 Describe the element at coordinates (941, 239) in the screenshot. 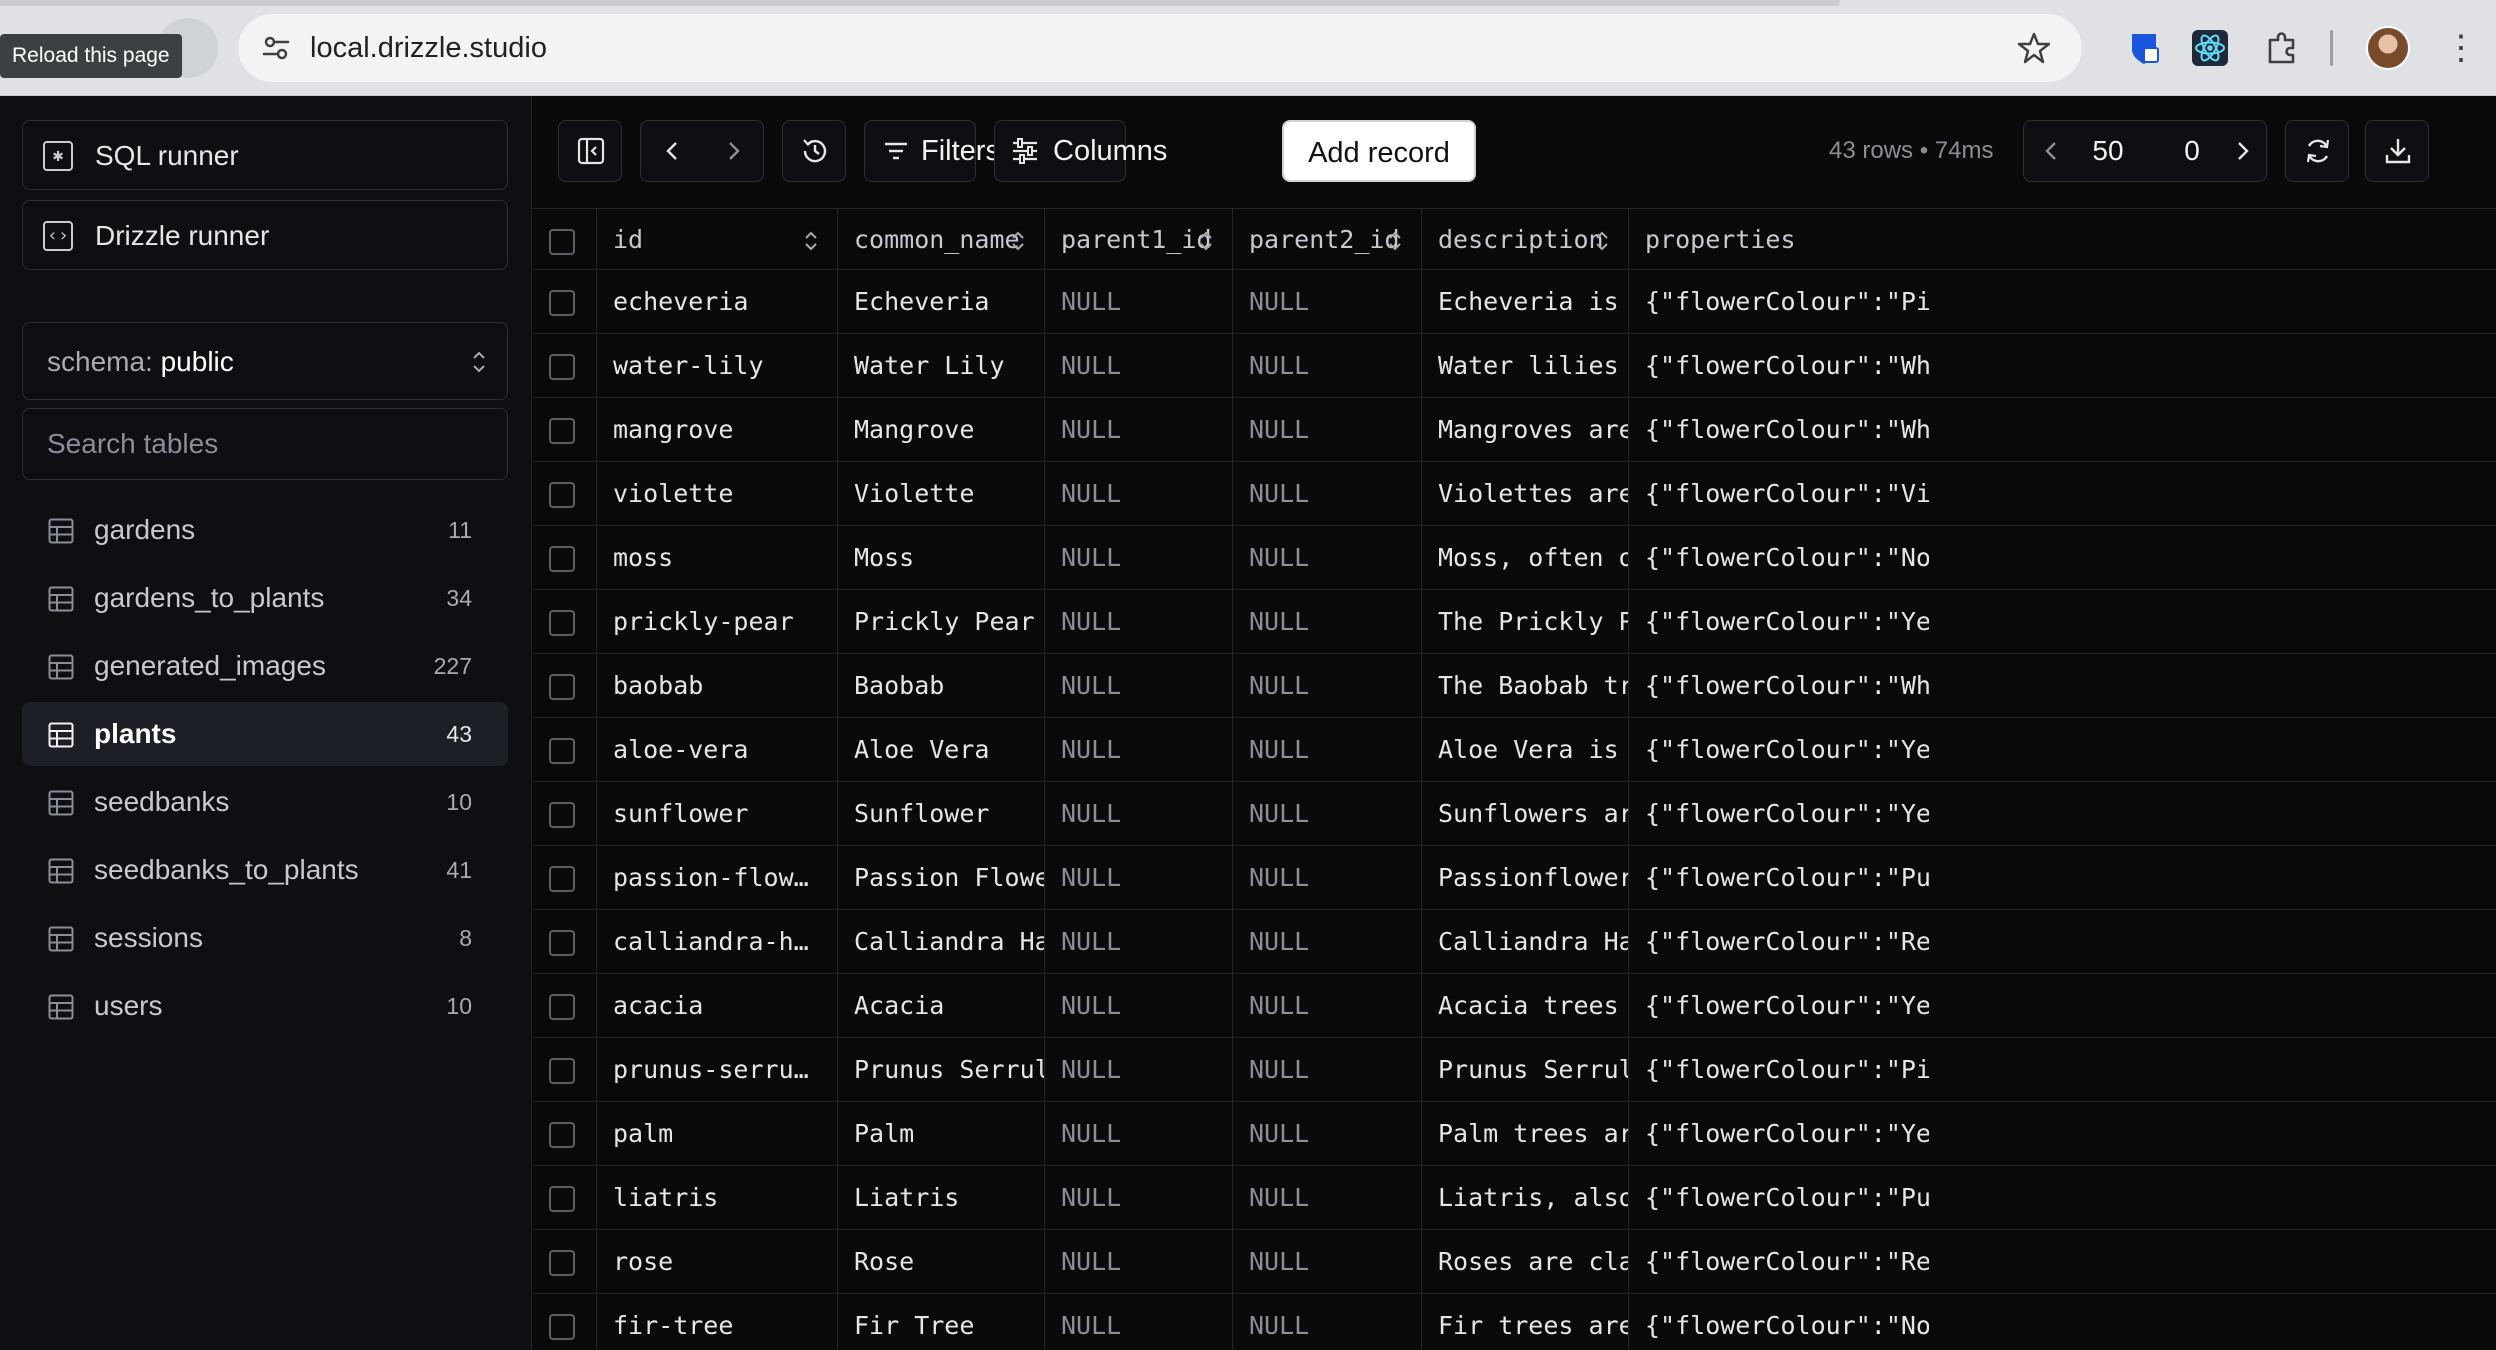

I see `column-header: common_name` at that location.